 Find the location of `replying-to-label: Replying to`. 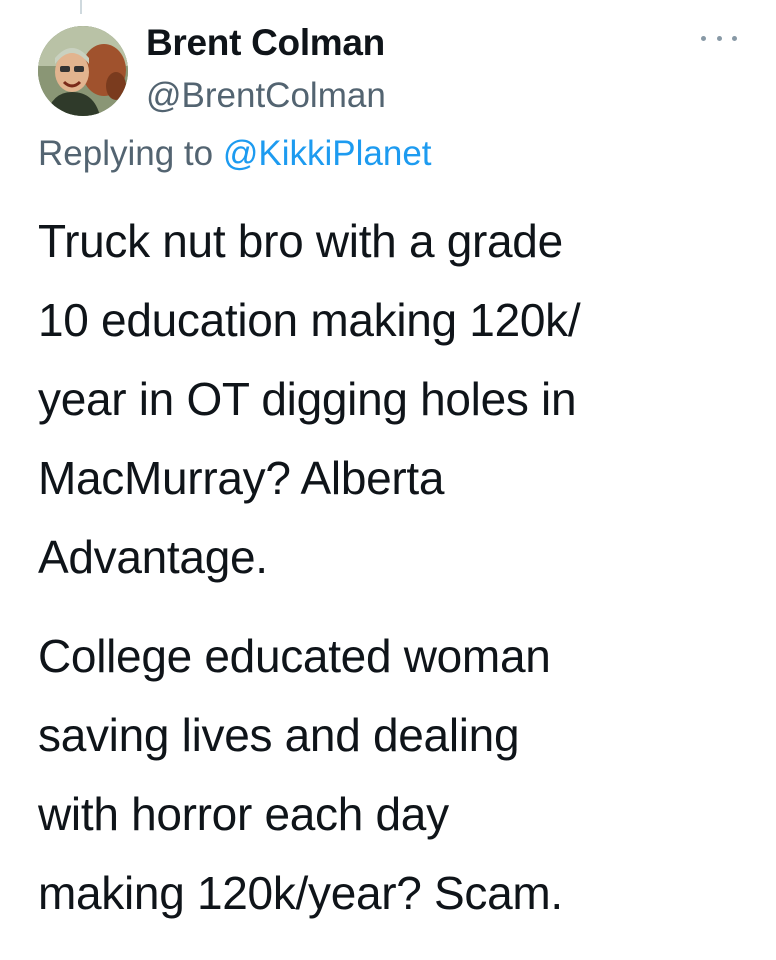

replying-to-label: Replying to is located at coordinates (126, 153).